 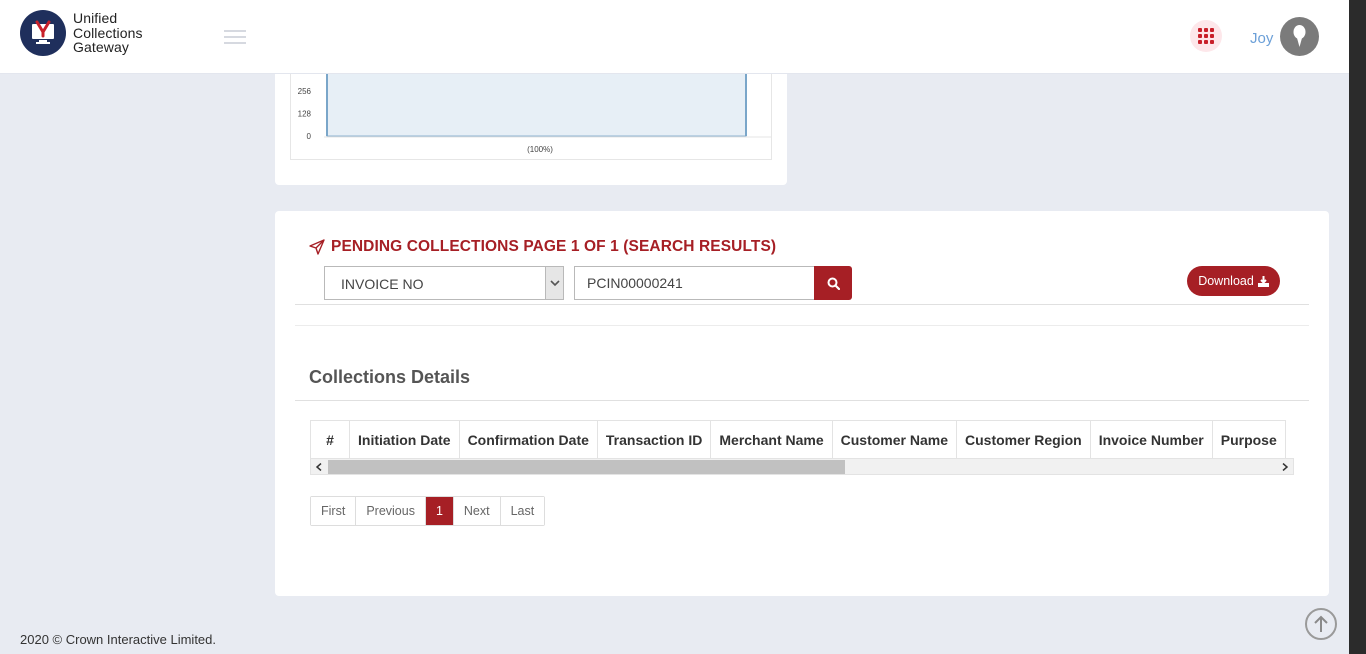 What do you see at coordinates (694, 283) in the screenshot?
I see `search-input` at bounding box center [694, 283].